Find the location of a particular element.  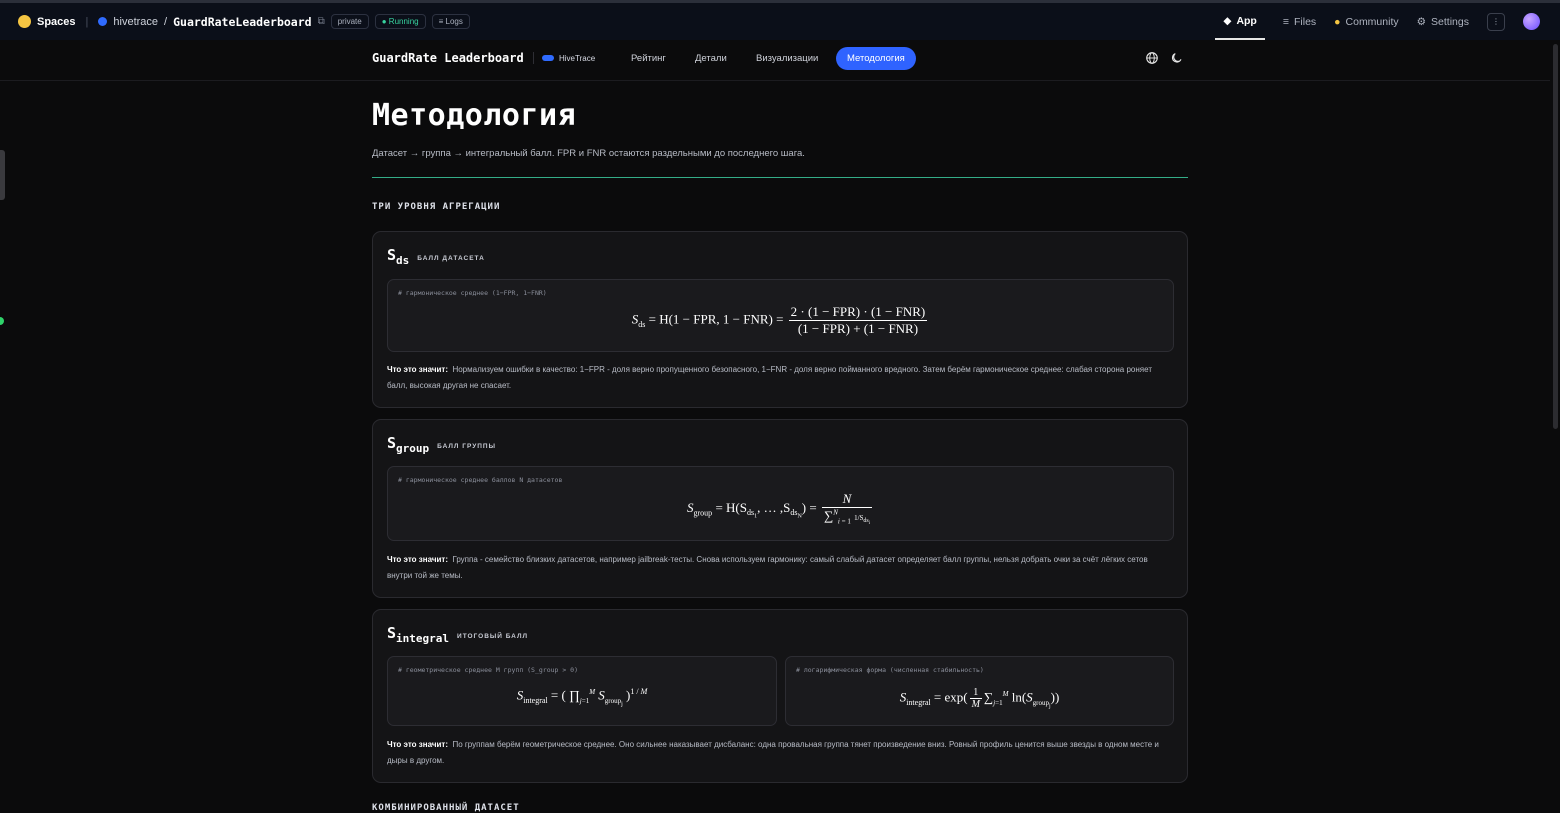

nav-link-details: Детали is located at coordinates (711, 58).